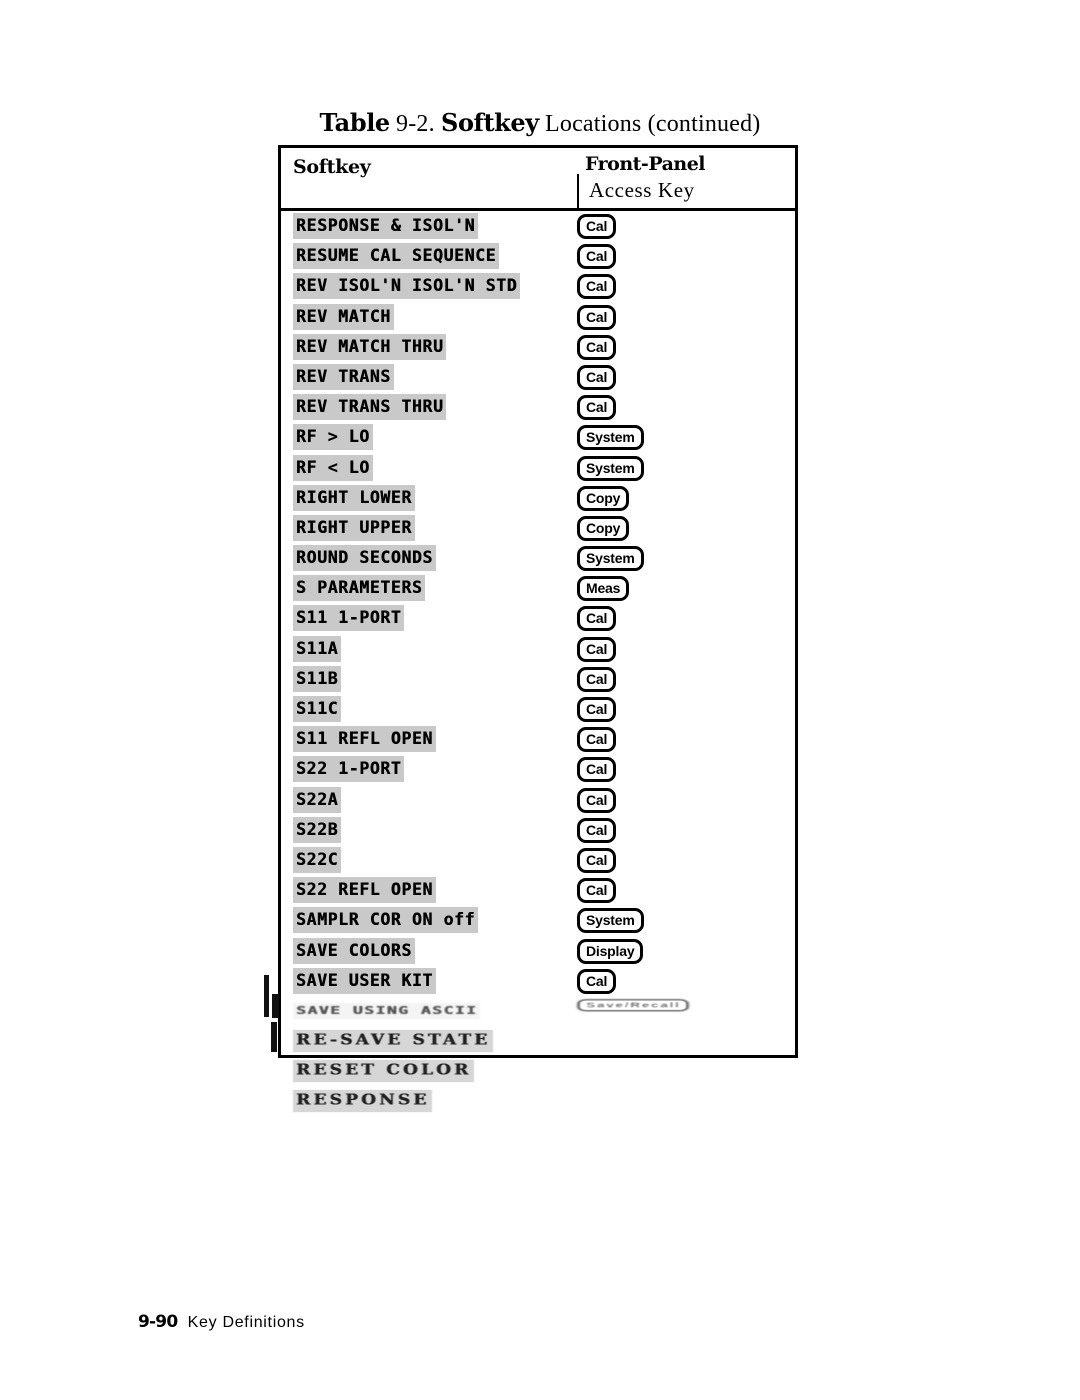 The image size is (1080, 1400). What do you see at coordinates (364, 980) in the screenshot?
I see `softkey-label: SAVE USER KIT` at bounding box center [364, 980].